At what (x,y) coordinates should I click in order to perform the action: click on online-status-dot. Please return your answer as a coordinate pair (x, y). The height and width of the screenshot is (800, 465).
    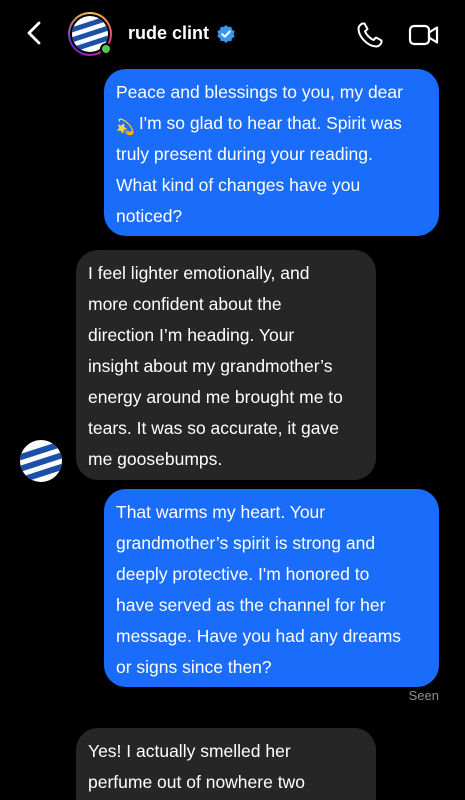
    Looking at the image, I should click on (106, 49).